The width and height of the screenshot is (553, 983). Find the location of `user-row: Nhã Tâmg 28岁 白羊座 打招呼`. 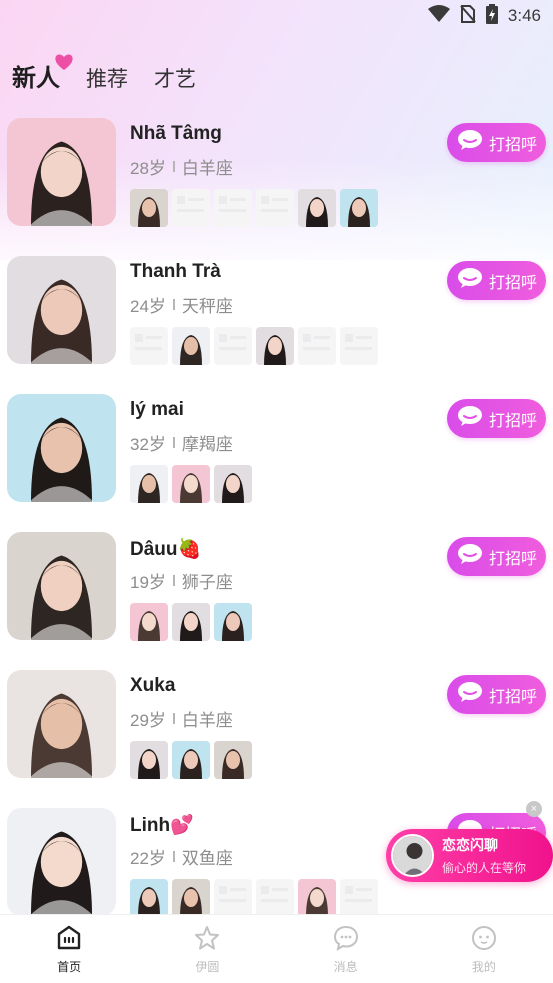

user-row: Nhã Tâmg 28岁 白羊座 打招呼 is located at coordinates (276, 187).